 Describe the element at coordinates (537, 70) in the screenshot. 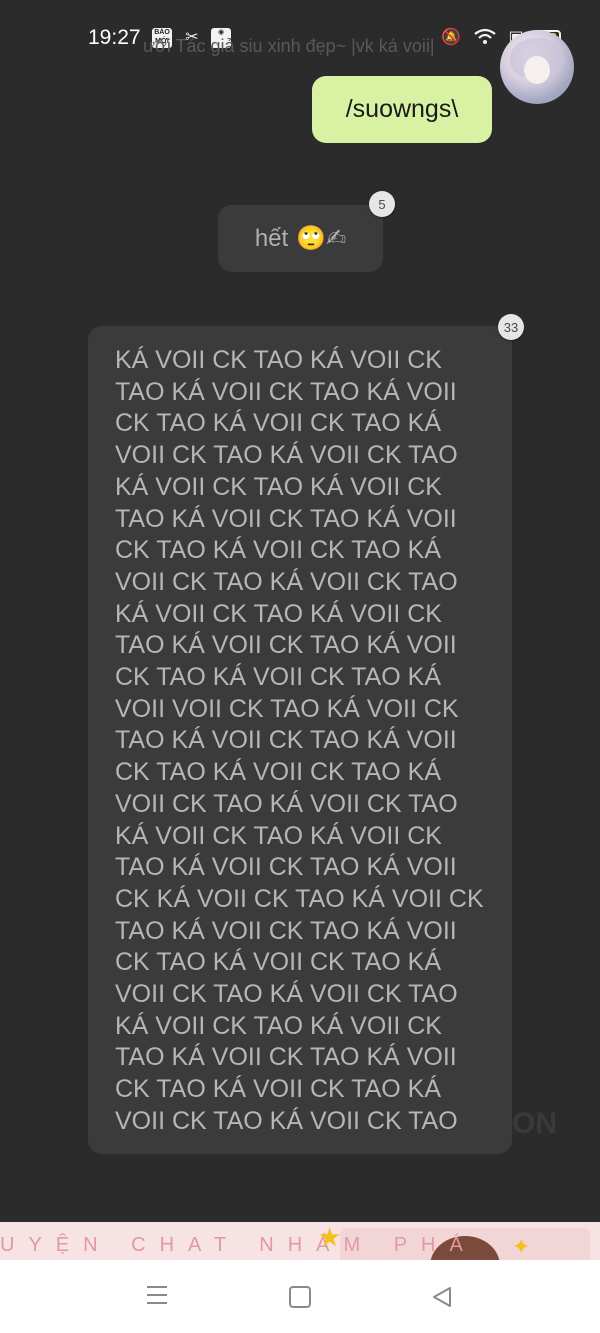

I see `avatar-face` at that location.